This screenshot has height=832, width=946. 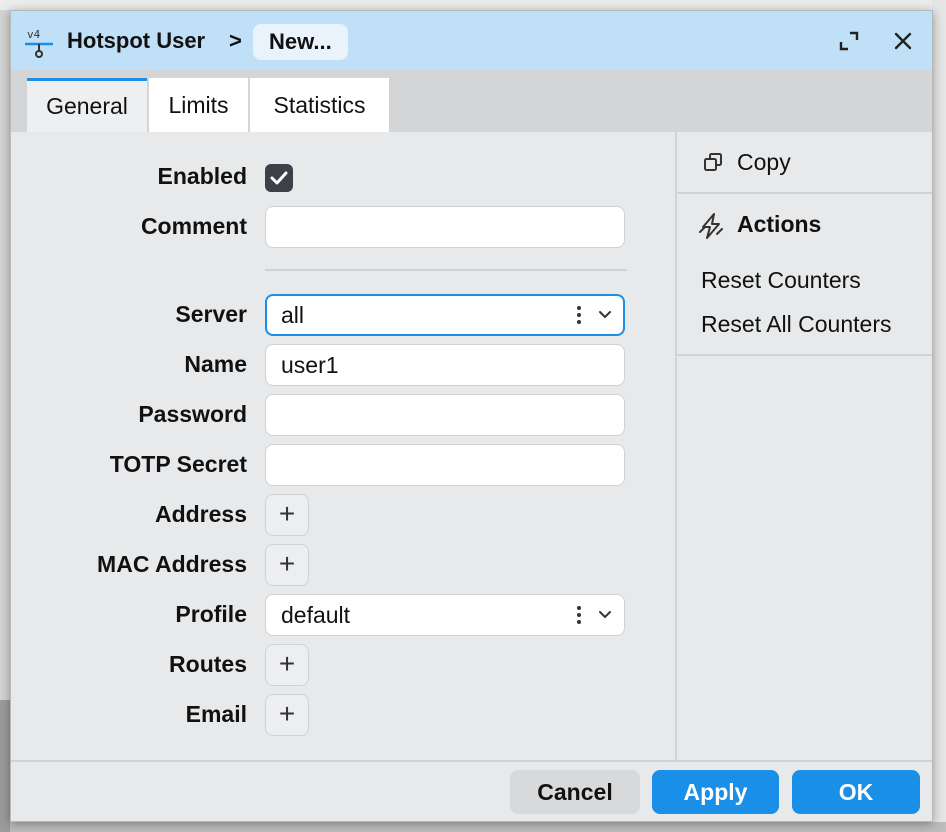 What do you see at coordinates (178, 464) in the screenshot?
I see `totp-secret-label: TOTP Secret` at bounding box center [178, 464].